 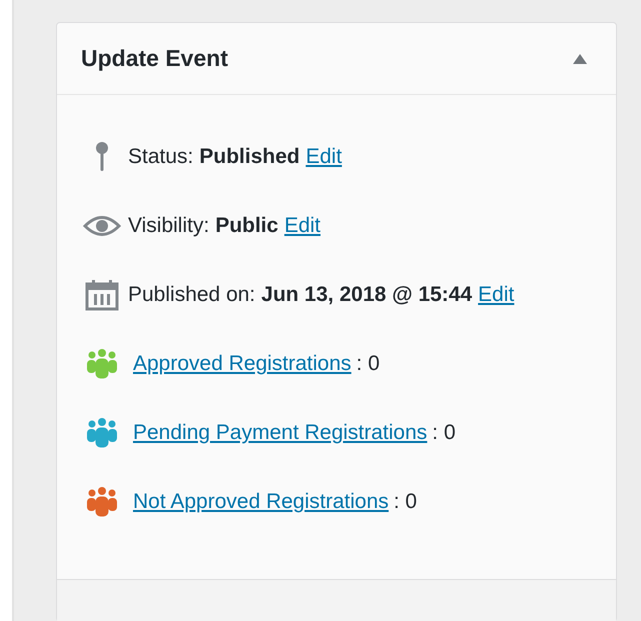 I want to click on registrations-link: Not Approved Registrations, so click(x=263, y=502).